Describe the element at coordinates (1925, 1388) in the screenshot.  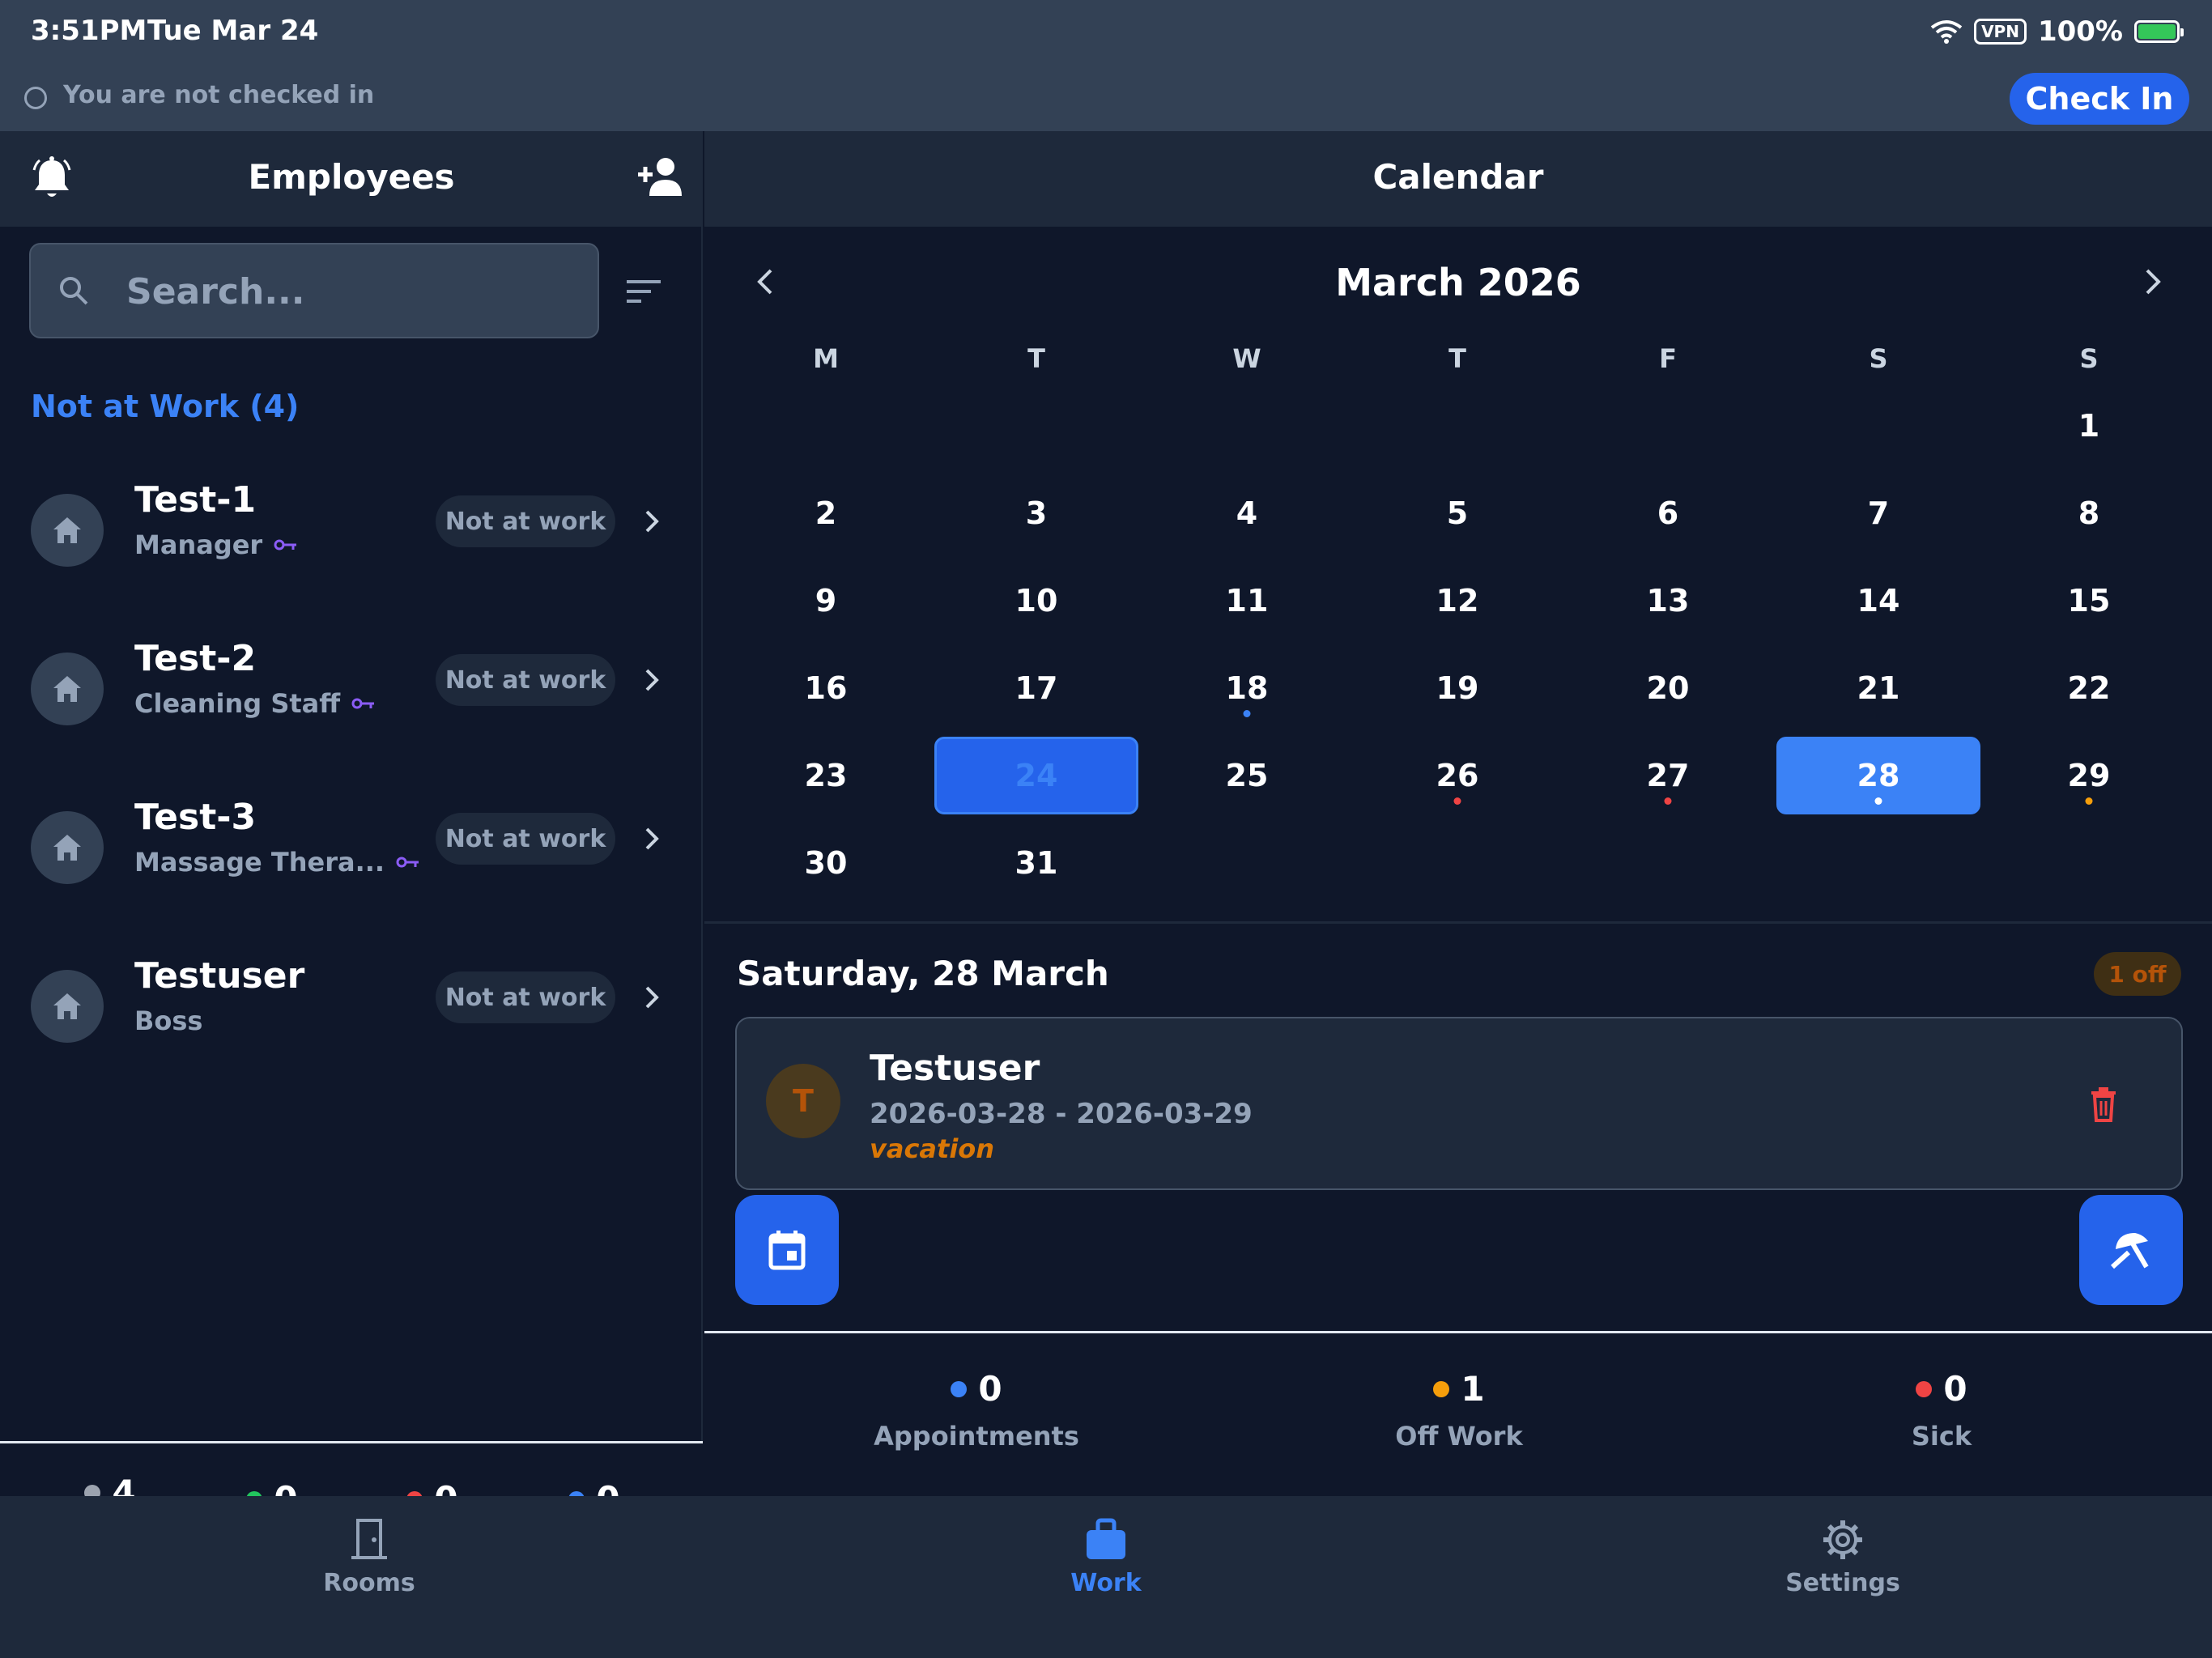
I see `status-dot` at that location.